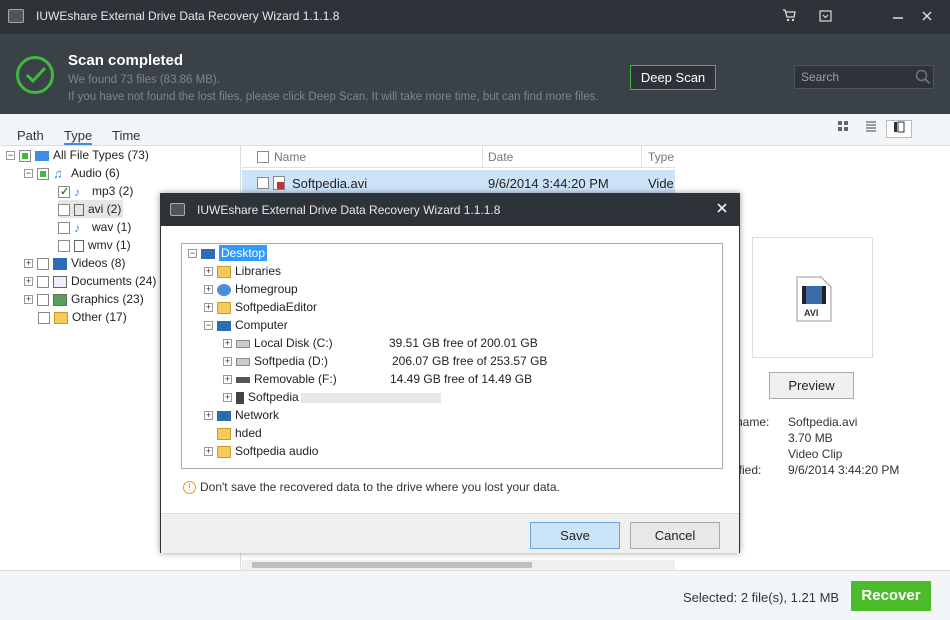  I want to click on detail-view-icon, so click(899, 129).